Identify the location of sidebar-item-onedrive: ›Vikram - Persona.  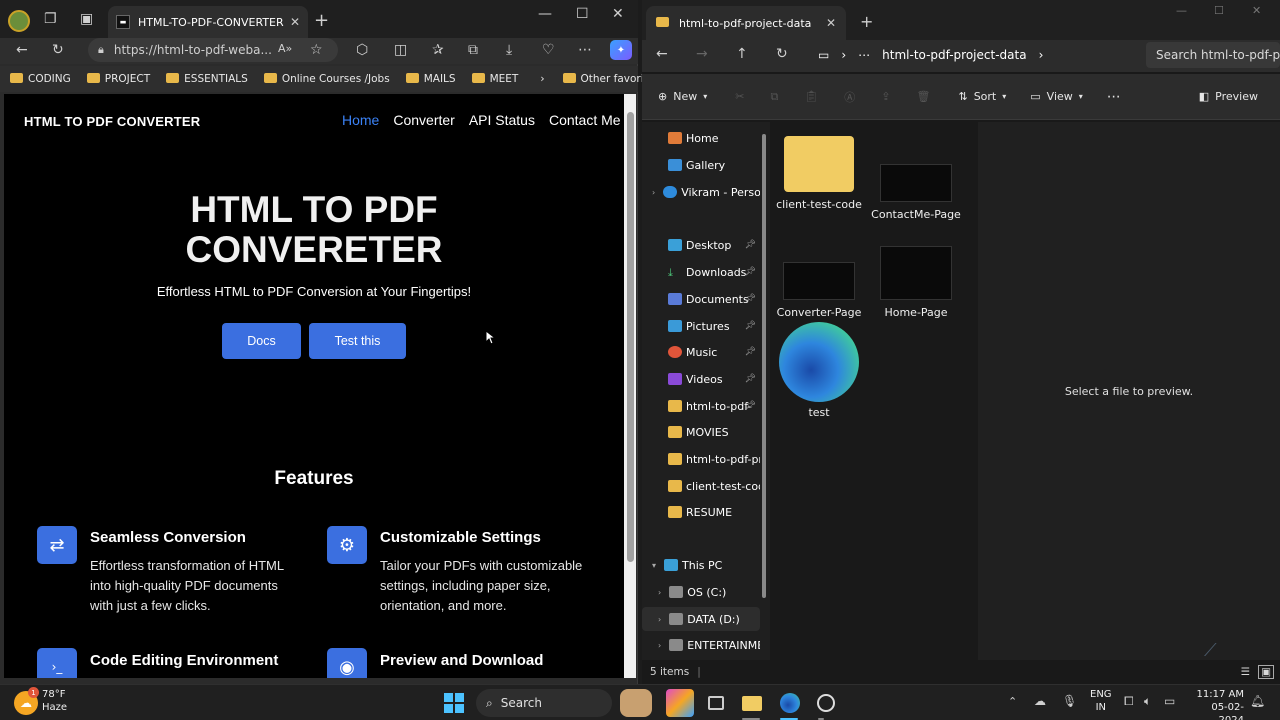
(701, 192).